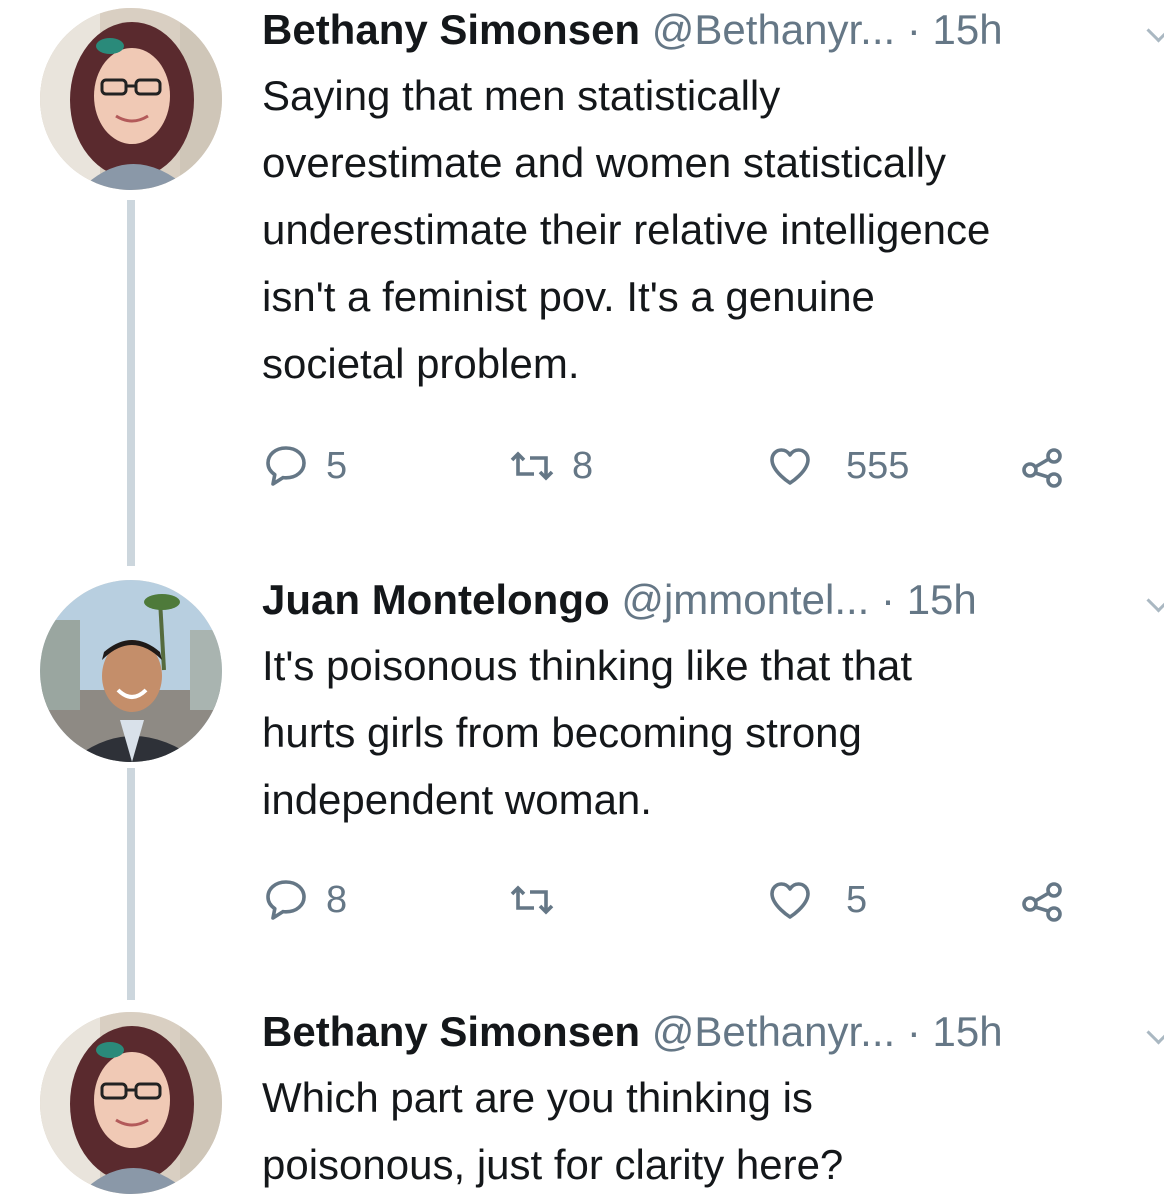  I want to click on retweet-button: 8, so click(550, 466).